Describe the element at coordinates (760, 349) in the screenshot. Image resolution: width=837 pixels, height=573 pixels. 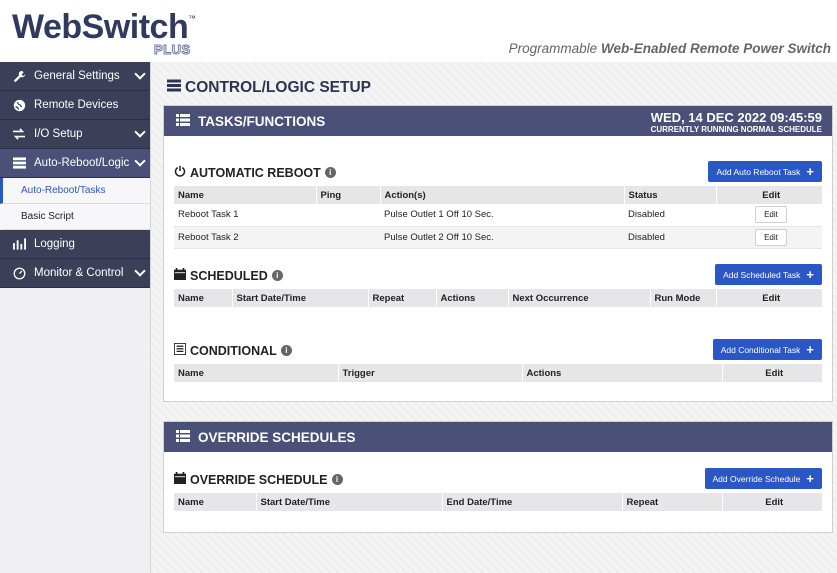
I see `button-label: Add Conditional Task` at that location.